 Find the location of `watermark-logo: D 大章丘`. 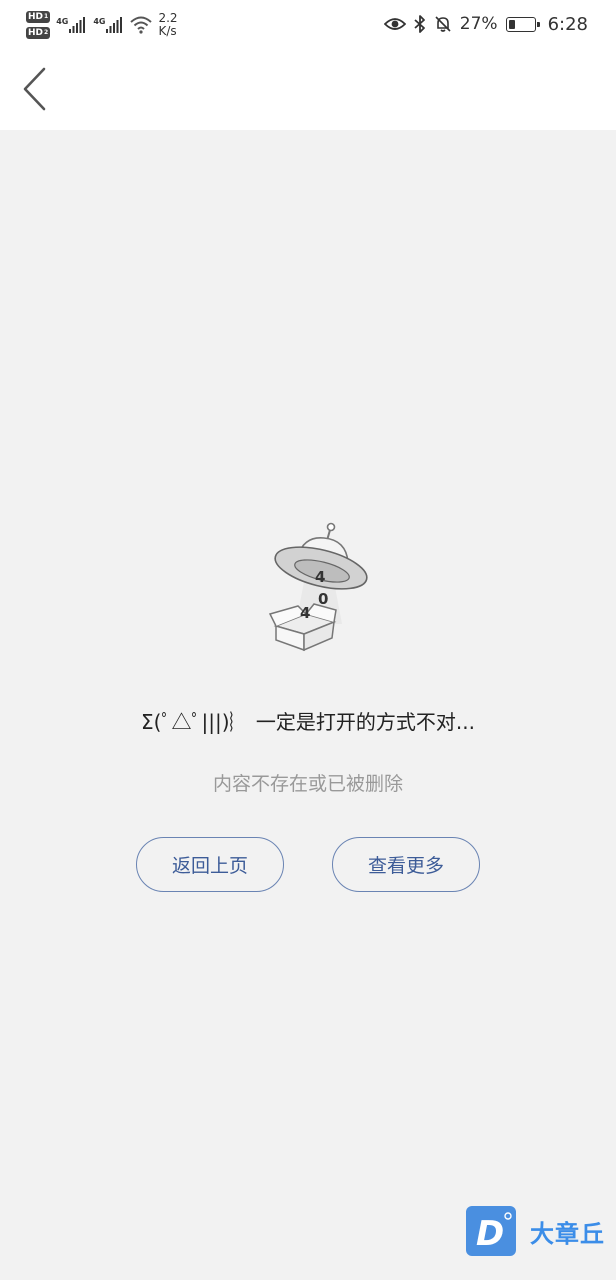

watermark-logo: D 大章丘 is located at coordinates (539, 1231).